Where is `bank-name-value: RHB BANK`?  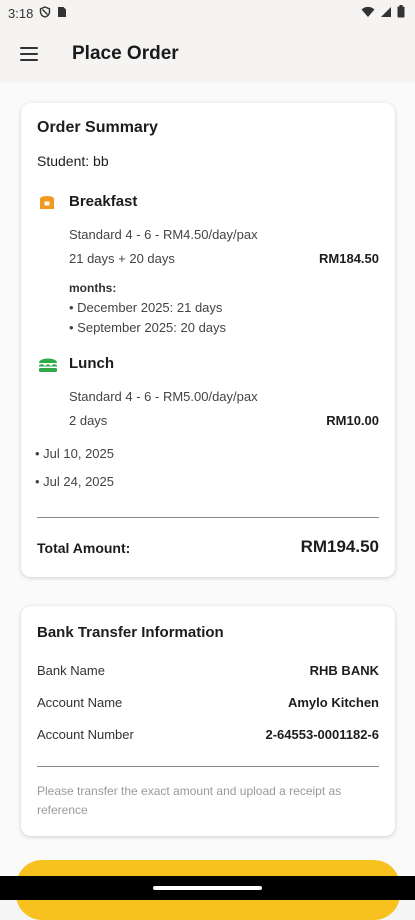
bank-name-value: RHB BANK is located at coordinates (344, 670).